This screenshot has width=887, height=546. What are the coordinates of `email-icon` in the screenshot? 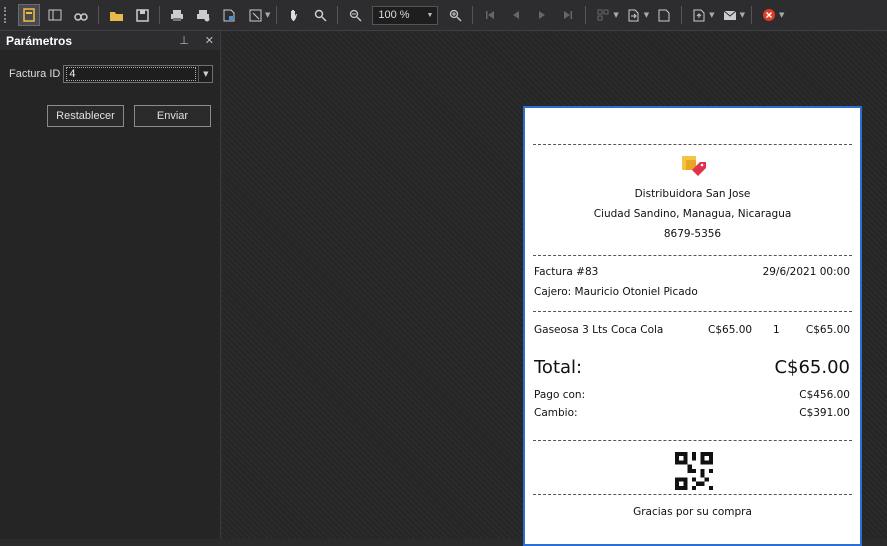 It's located at (730, 15).